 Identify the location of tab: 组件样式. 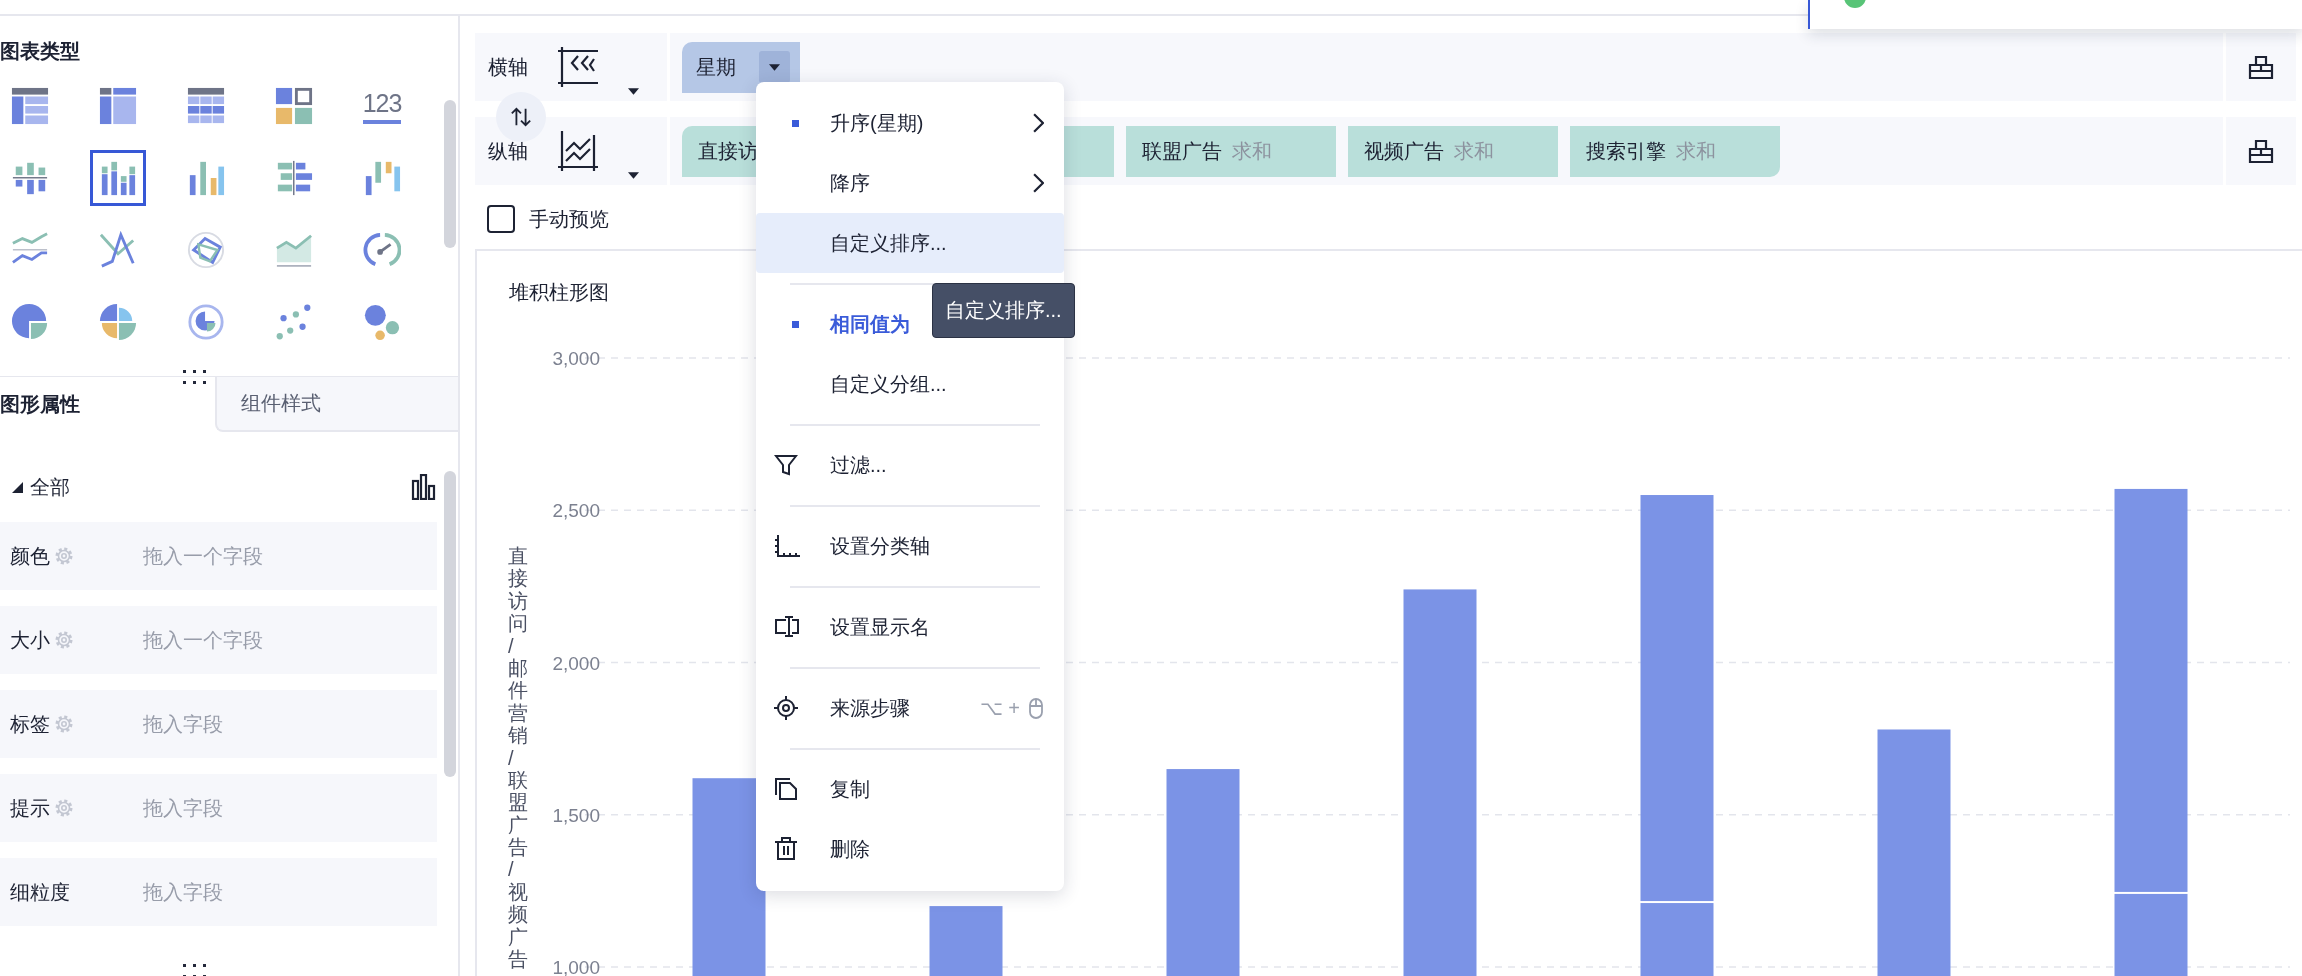
(336, 404).